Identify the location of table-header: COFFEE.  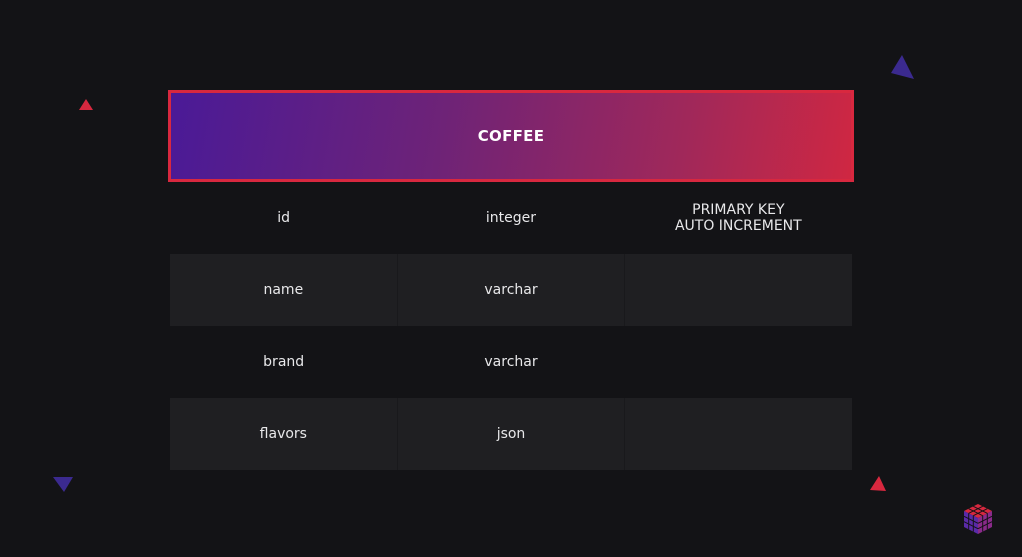
(511, 136).